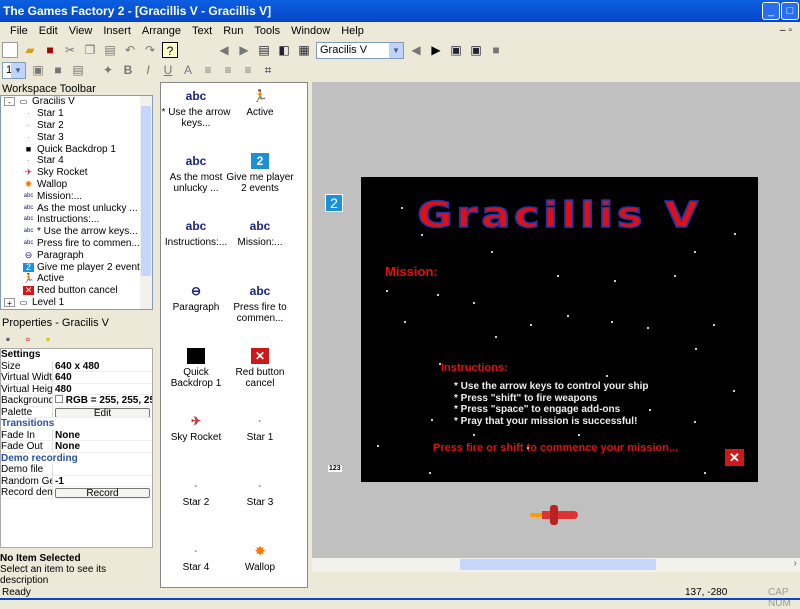 The height and width of the screenshot is (609, 800). Describe the element at coordinates (76, 378) in the screenshot. I see `prop-virtual-width: Virtual Width 640` at that location.